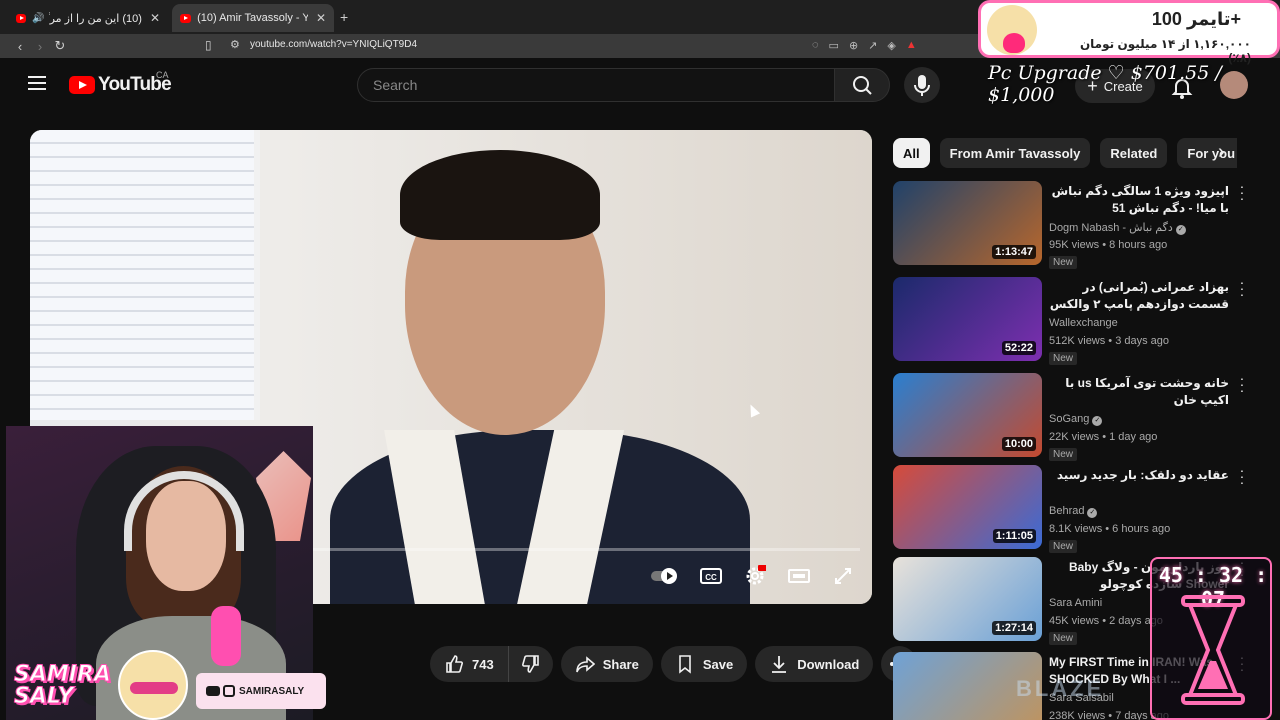 Image resolution: width=1280 pixels, height=720 pixels. What do you see at coordinates (853, 45) in the screenshot?
I see `zoom-icon: ⊕` at bounding box center [853, 45].